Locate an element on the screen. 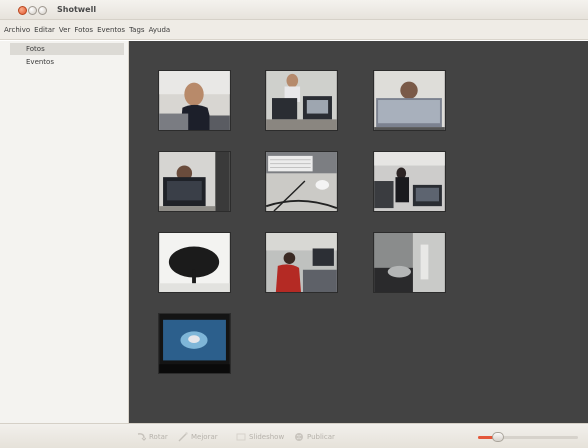 The height and width of the screenshot is (448, 588). menu-ayuda: Ayuda is located at coordinates (160, 30).